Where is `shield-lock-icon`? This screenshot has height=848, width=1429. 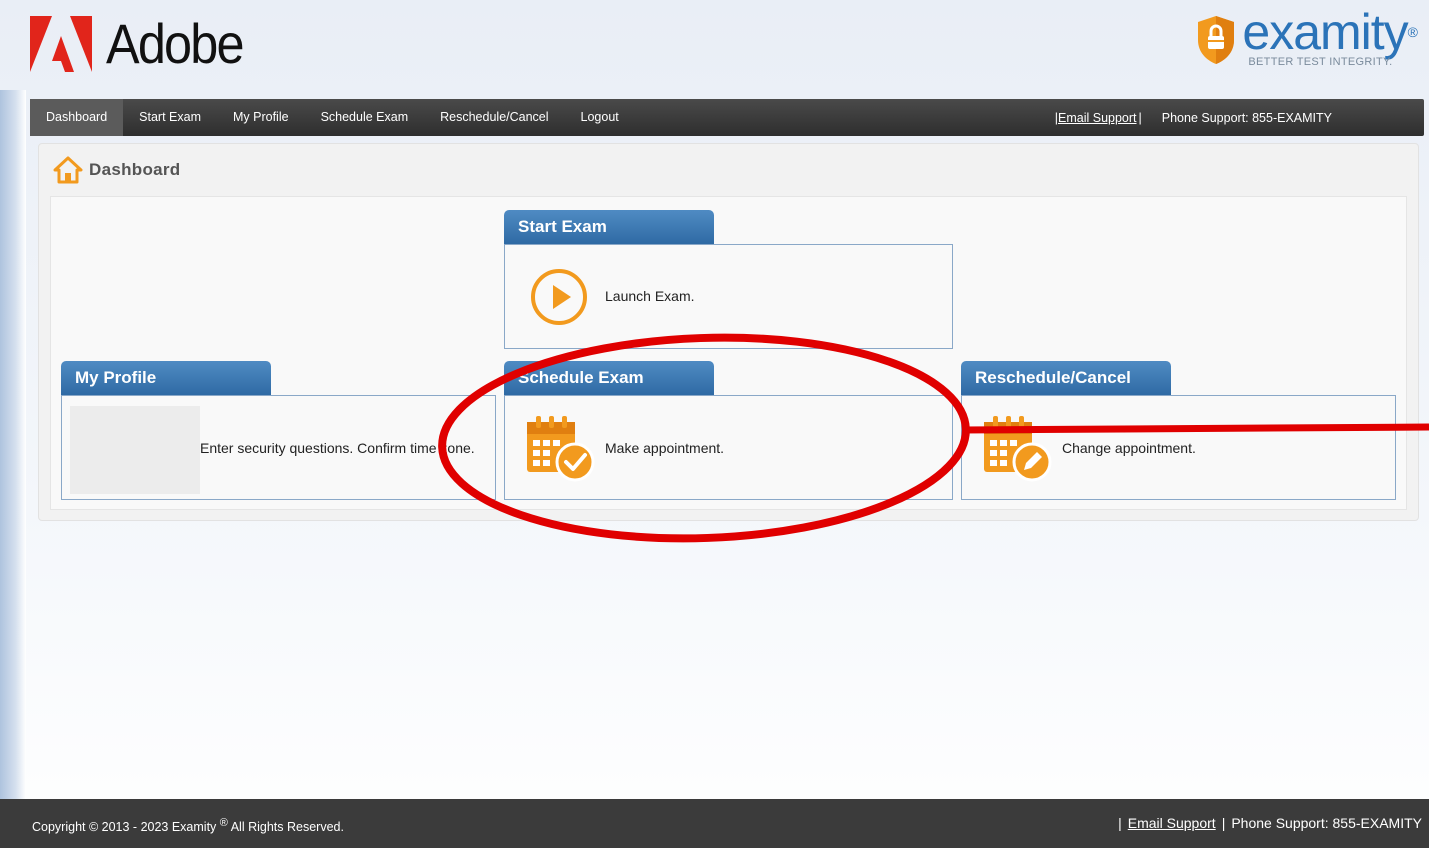 shield-lock-icon is located at coordinates (1216, 40).